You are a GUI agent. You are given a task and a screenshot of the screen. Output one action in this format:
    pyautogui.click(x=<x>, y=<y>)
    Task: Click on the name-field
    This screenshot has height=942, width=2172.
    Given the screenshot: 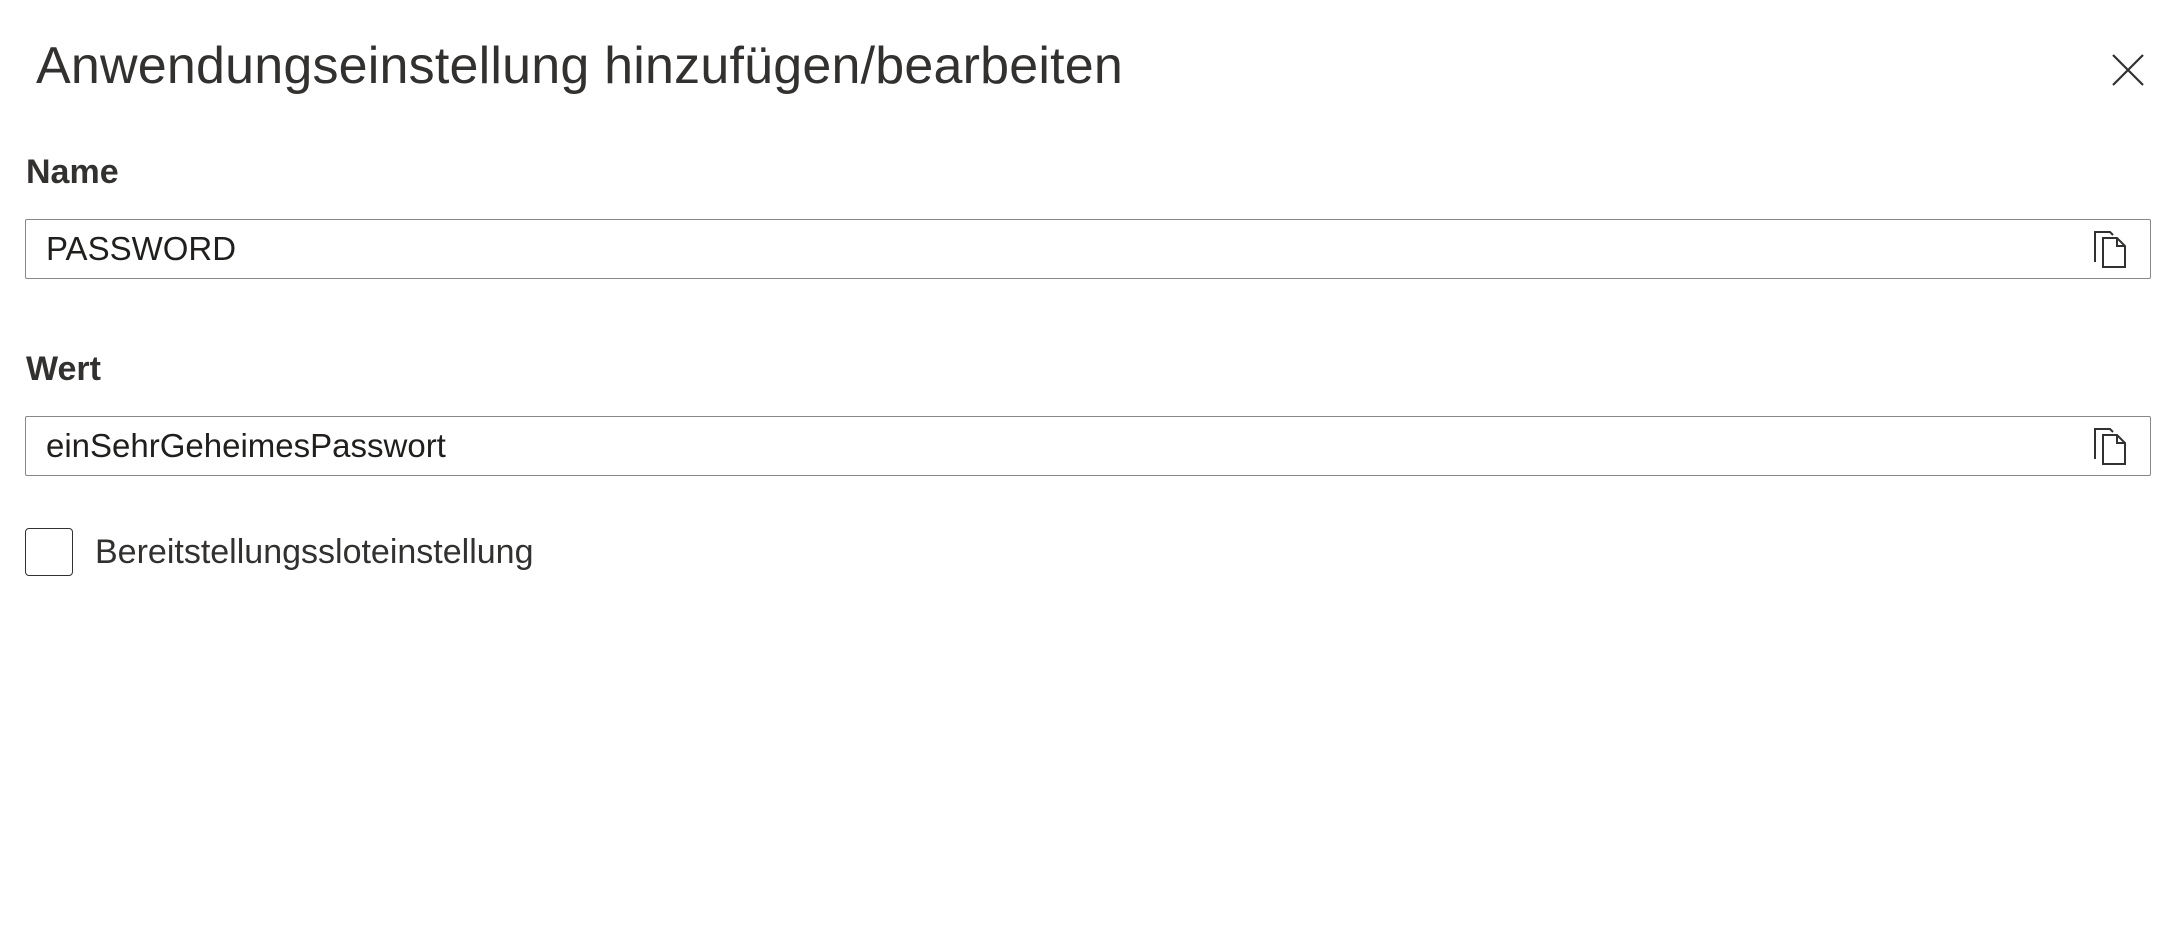 What is the action you would take?
    pyautogui.click(x=1088, y=249)
    